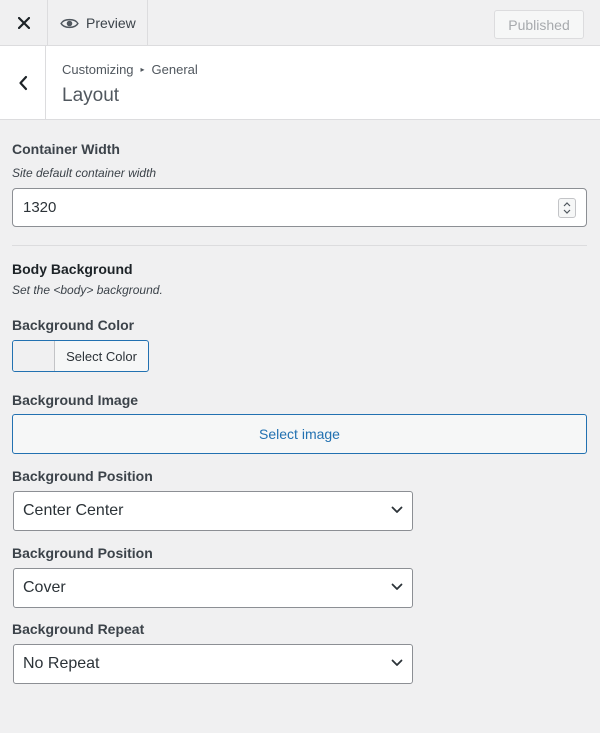 This screenshot has width=600, height=733. Describe the element at coordinates (567, 208) in the screenshot. I see `number-spinner` at that location.